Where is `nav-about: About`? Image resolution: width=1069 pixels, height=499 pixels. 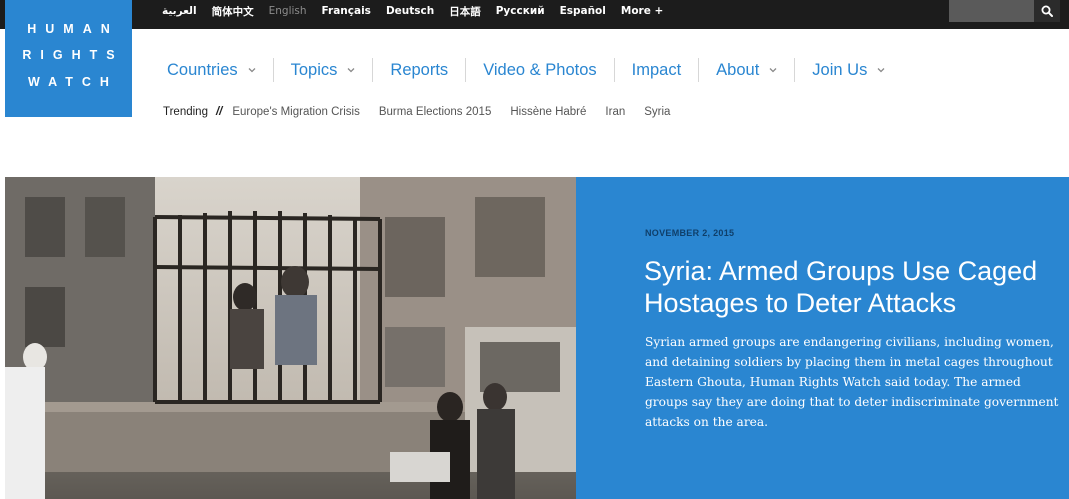
nav-about: About is located at coordinates (747, 70).